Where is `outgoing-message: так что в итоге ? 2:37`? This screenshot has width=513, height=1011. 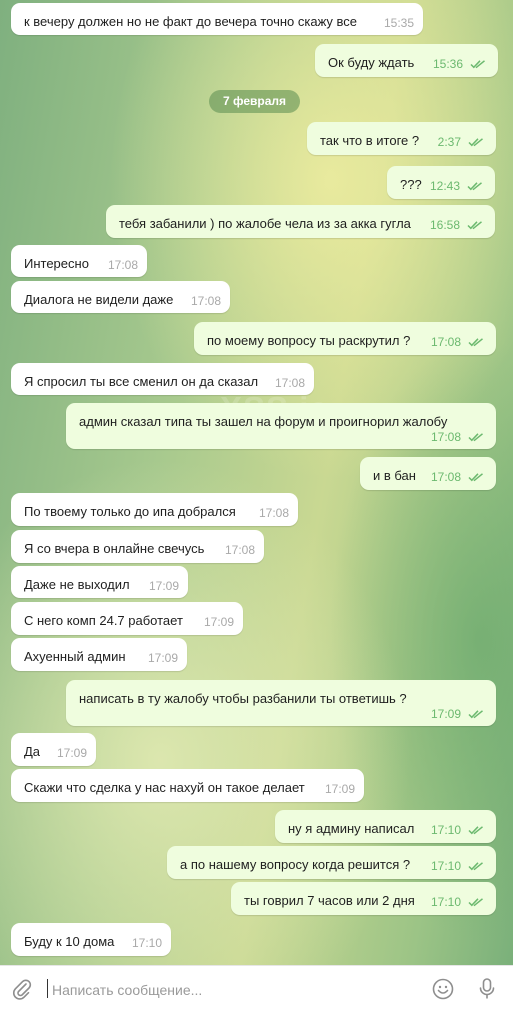
outgoing-message: так что в итоге ? 2:37 is located at coordinates (401, 138).